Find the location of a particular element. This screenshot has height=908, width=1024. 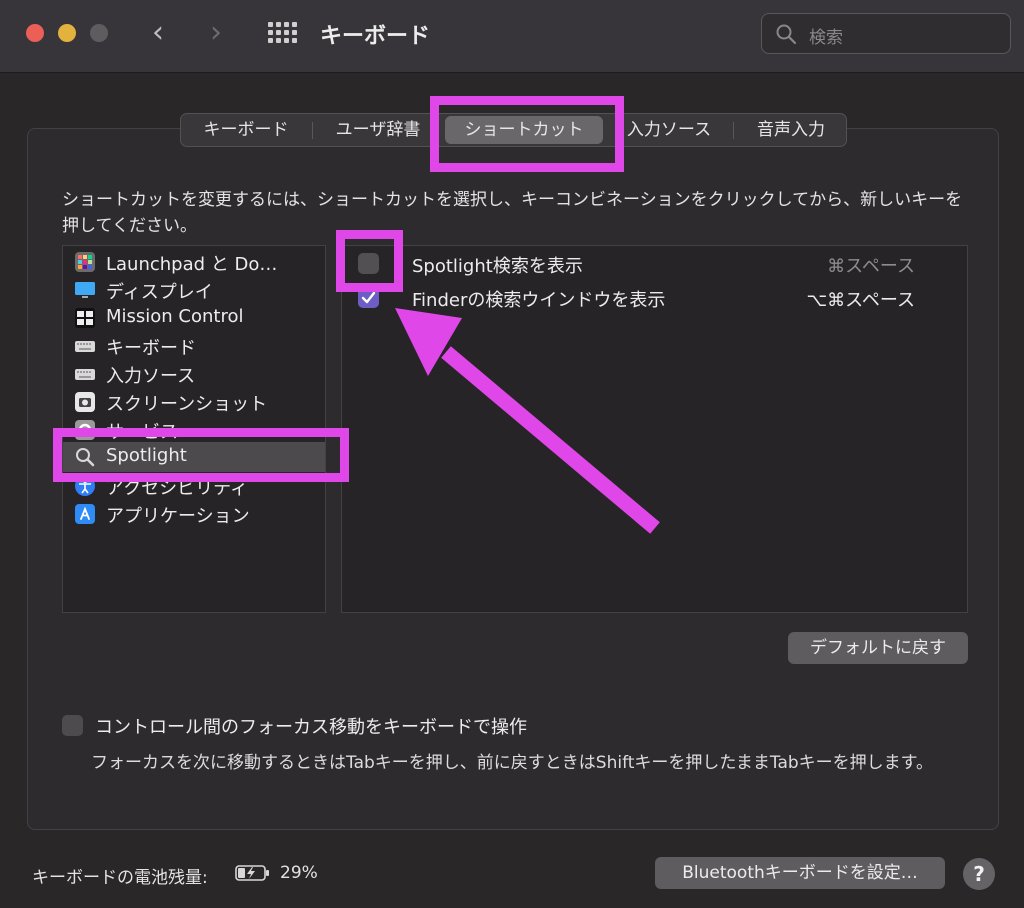

back-arrow-icon: ‹ is located at coordinates (158, 33).